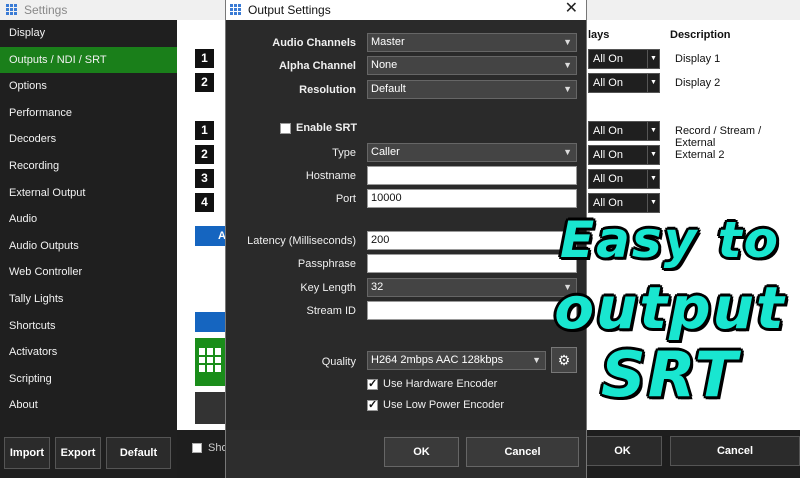 The height and width of the screenshot is (478, 800). Describe the element at coordinates (138, 453) in the screenshot. I see `default-button: Default` at that location.